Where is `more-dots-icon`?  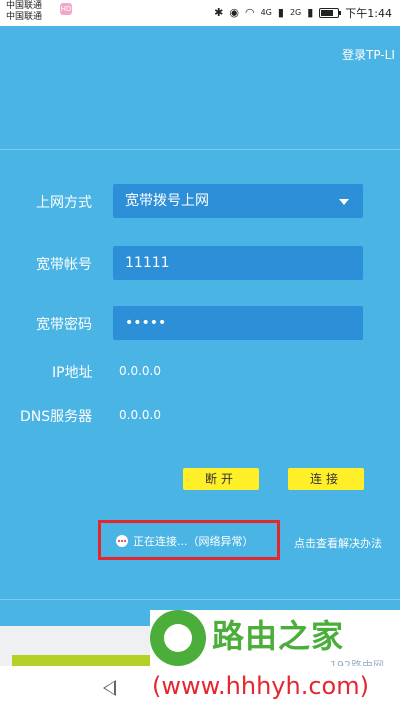 more-dots-icon is located at coordinates (122, 541).